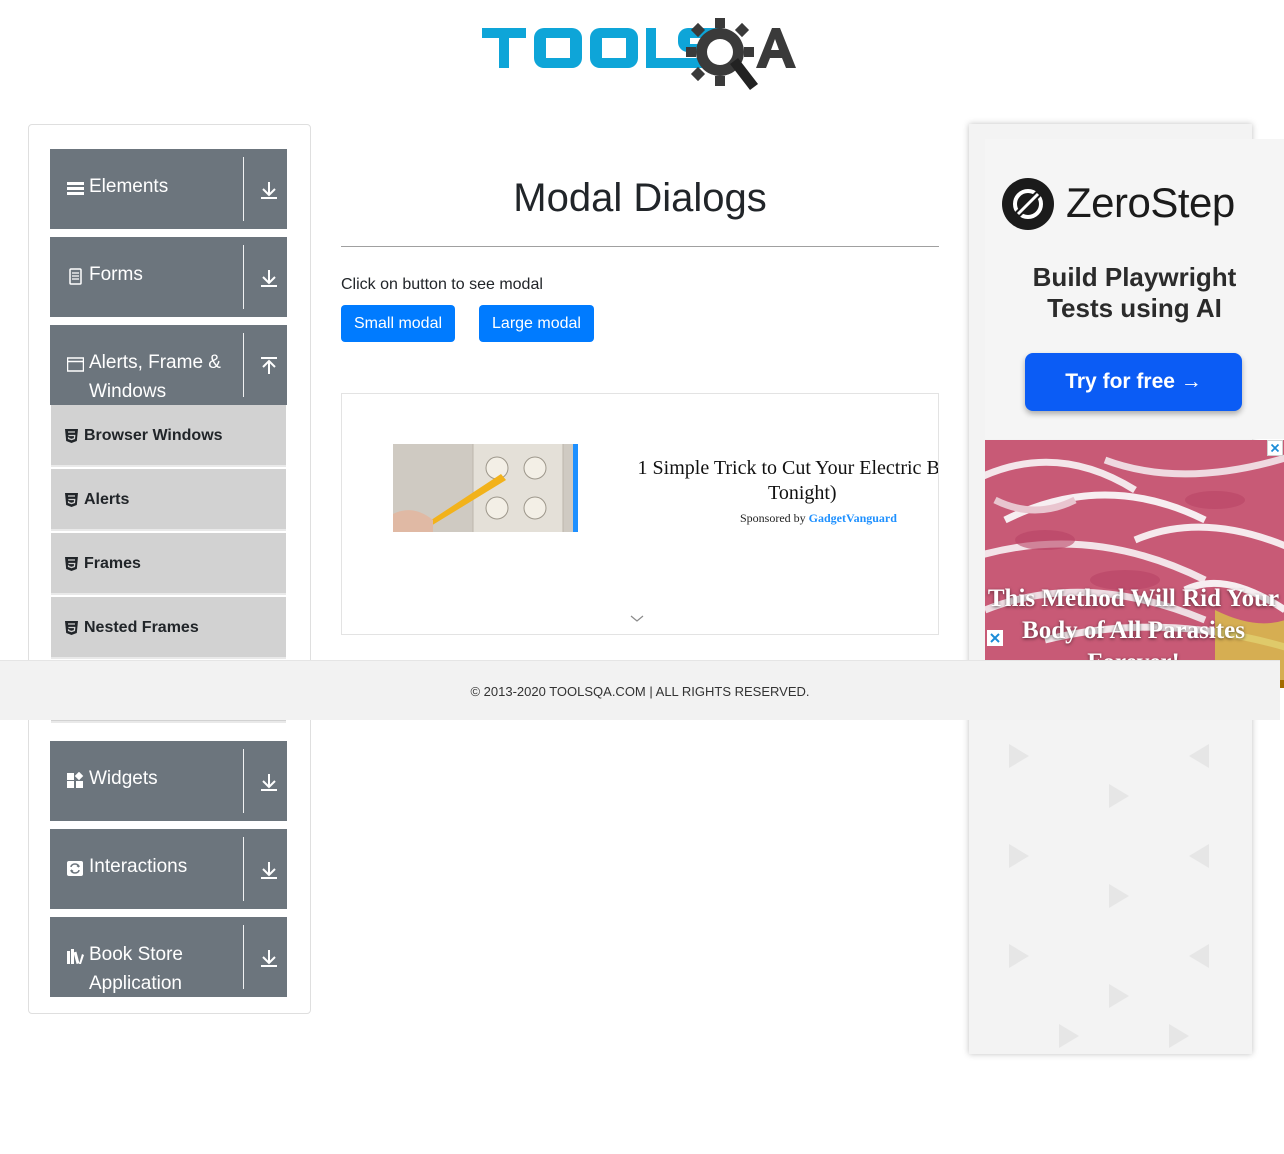  What do you see at coordinates (107, 499) in the screenshot?
I see `sidebar-item-label: Alerts` at bounding box center [107, 499].